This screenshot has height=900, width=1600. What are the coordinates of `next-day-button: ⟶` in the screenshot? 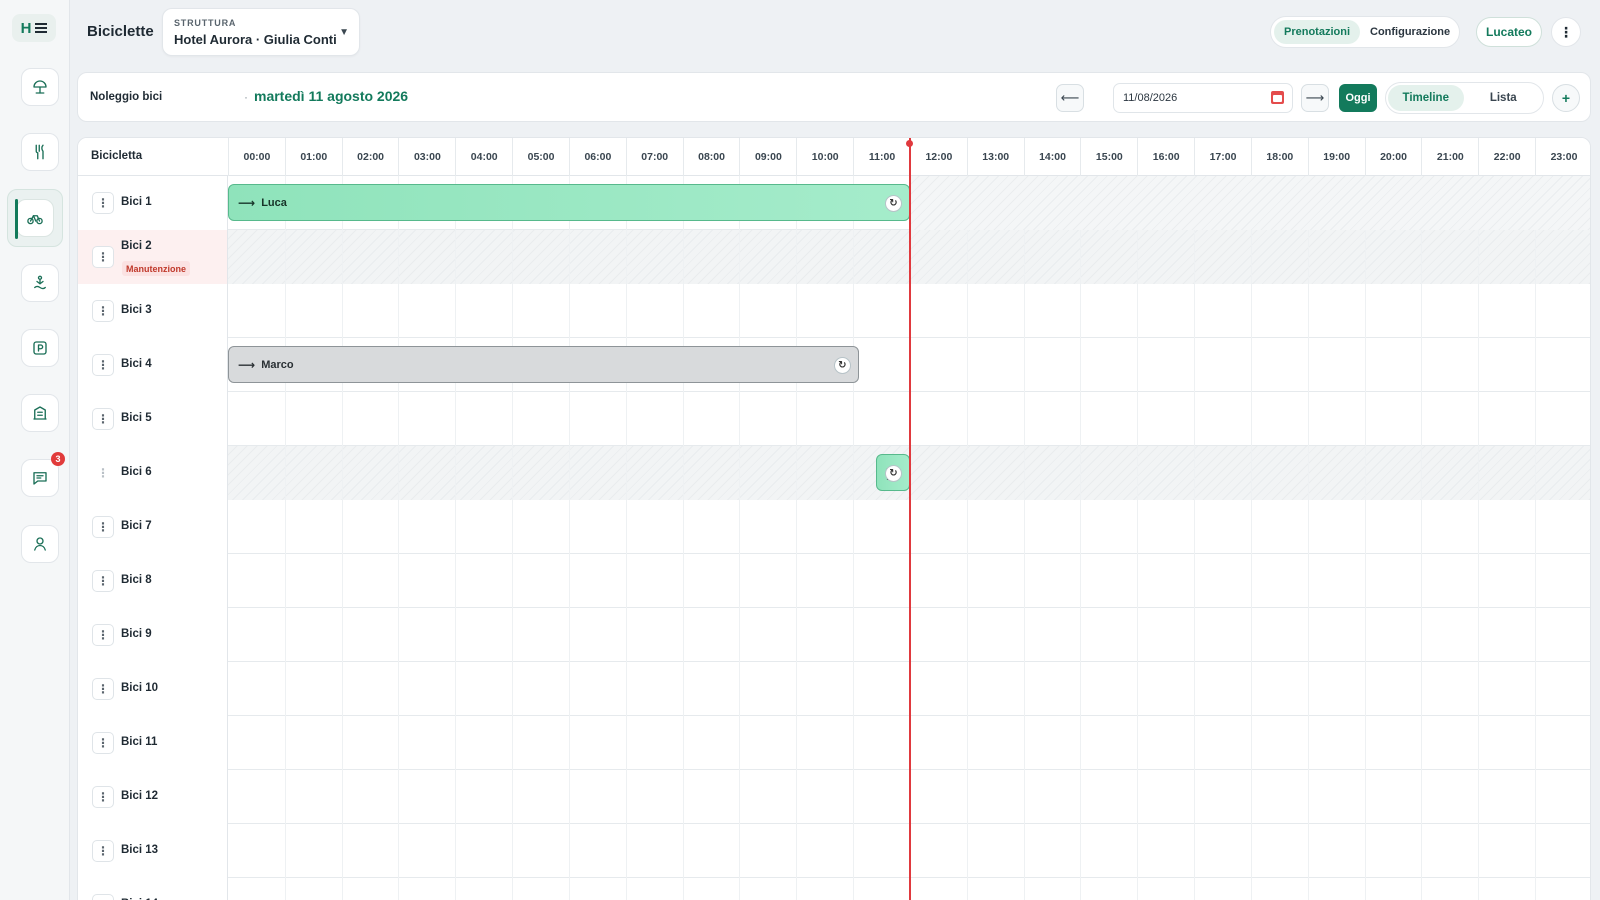 It's located at (1315, 98).